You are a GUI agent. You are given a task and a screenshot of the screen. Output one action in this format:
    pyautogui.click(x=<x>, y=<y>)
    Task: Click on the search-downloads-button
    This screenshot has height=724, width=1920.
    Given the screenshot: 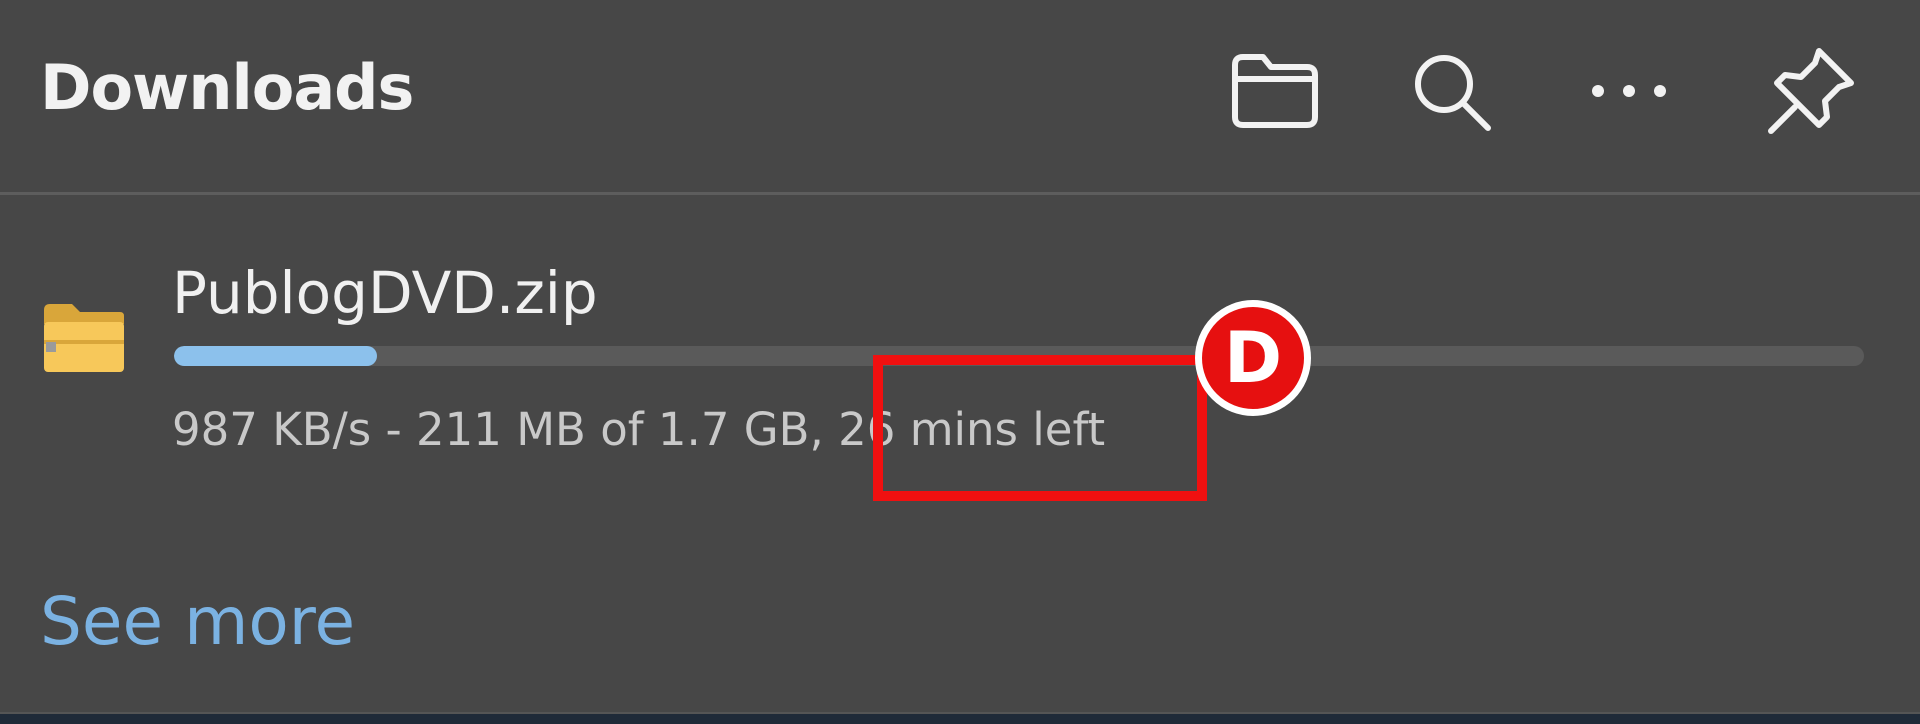 What is the action you would take?
    pyautogui.click(x=1451, y=91)
    